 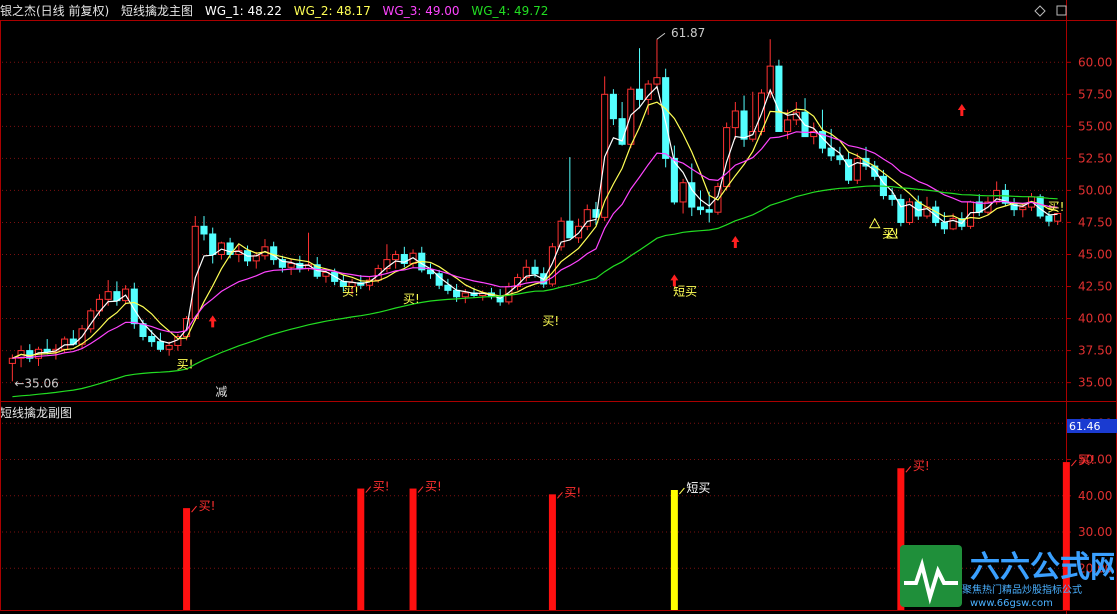 What do you see at coordinates (1022, 589) in the screenshot?
I see `watermark-slogan: 聚焦热门精品炒股指标公式` at bounding box center [1022, 589].